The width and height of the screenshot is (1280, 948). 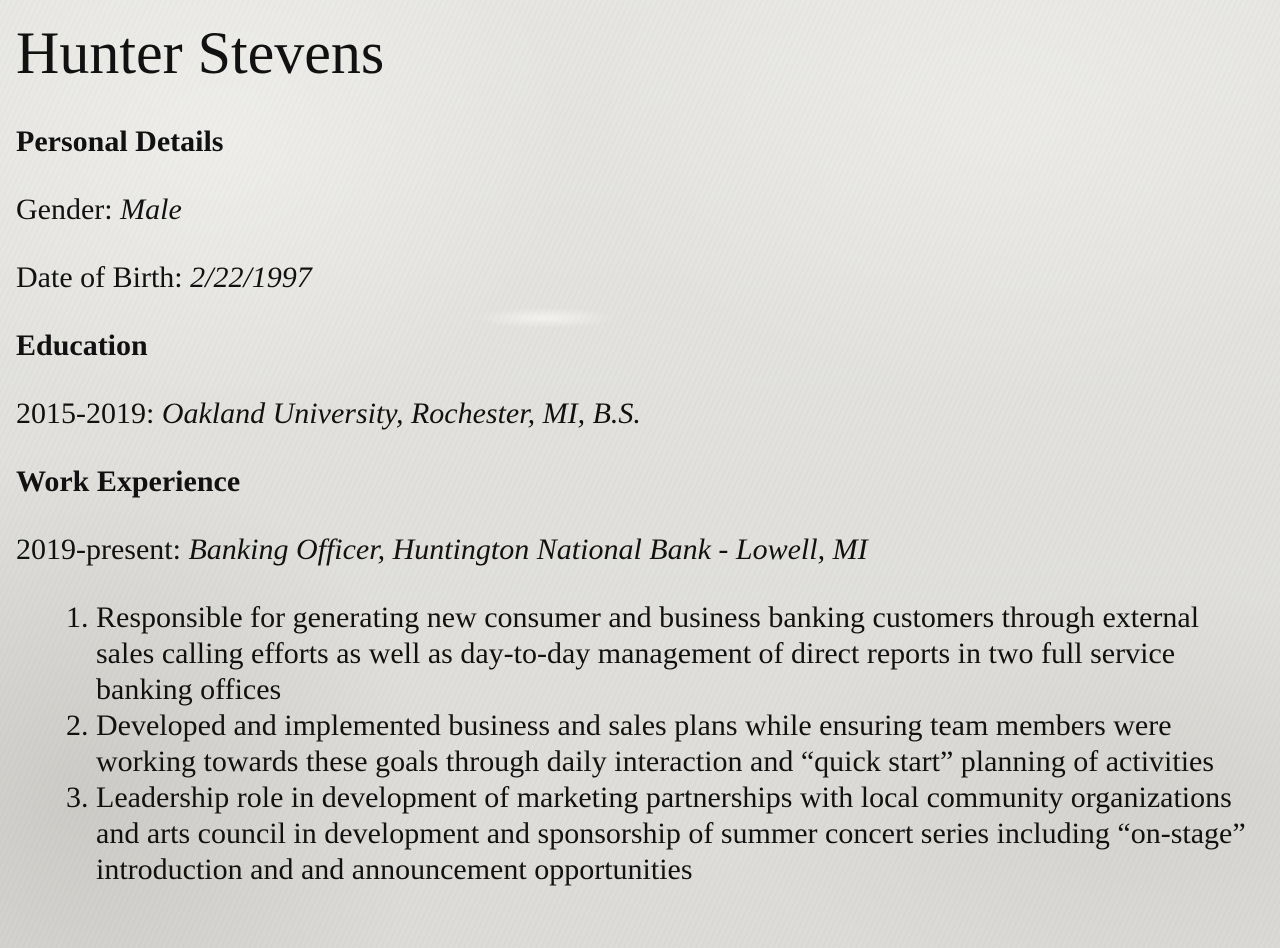 What do you see at coordinates (640, 210) in the screenshot?
I see `gender-line: Gender: Male` at bounding box center [640, 210].